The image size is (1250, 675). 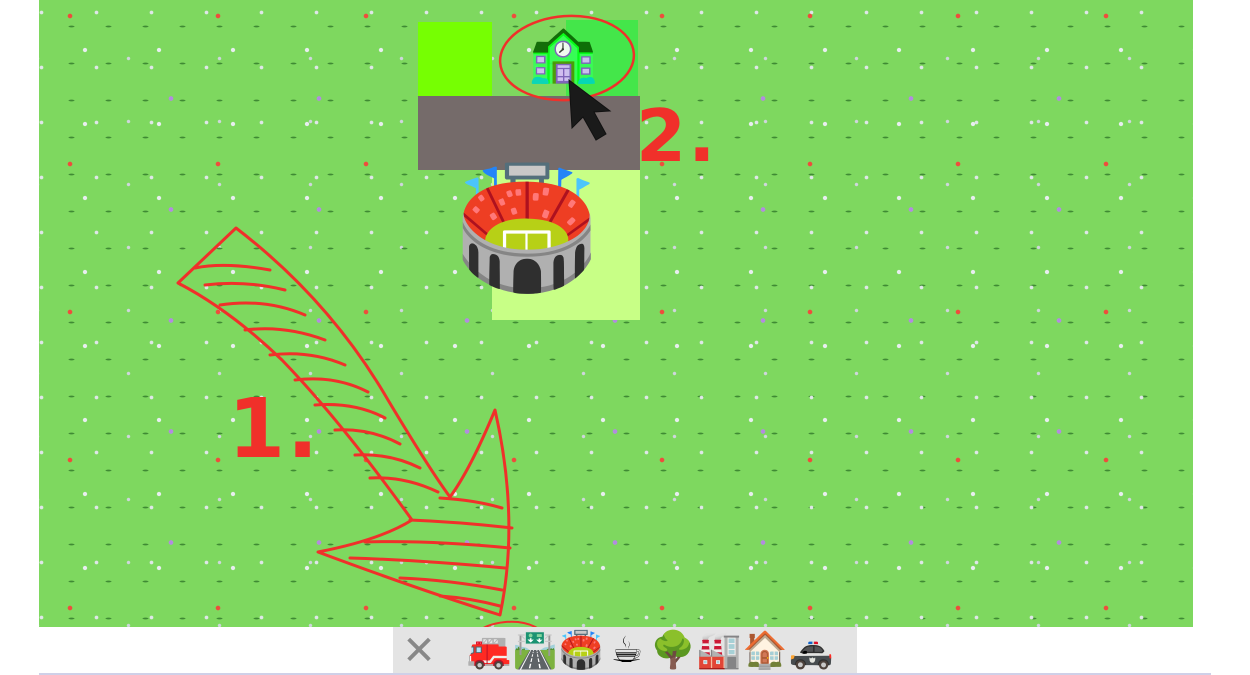 What do you see at coordinates (274, 429) in the screenshot?
I see `step-1-label: 1.` at bounding box center [274, 429].